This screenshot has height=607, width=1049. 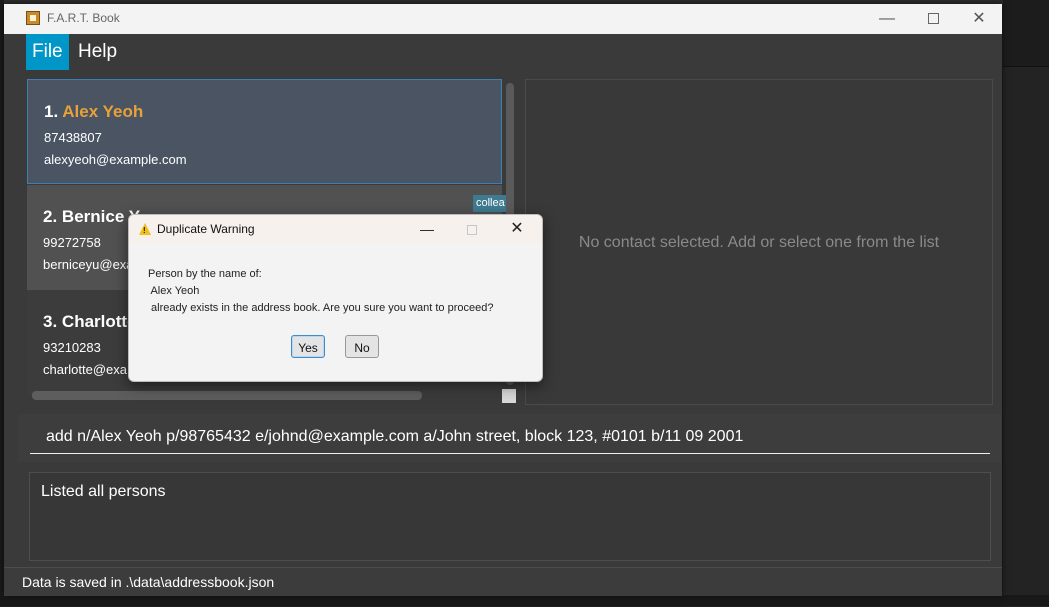 What do you see at coordinates (33, 18) in the screenshot?
I see `app-icon` at bounding box center [33, 18].